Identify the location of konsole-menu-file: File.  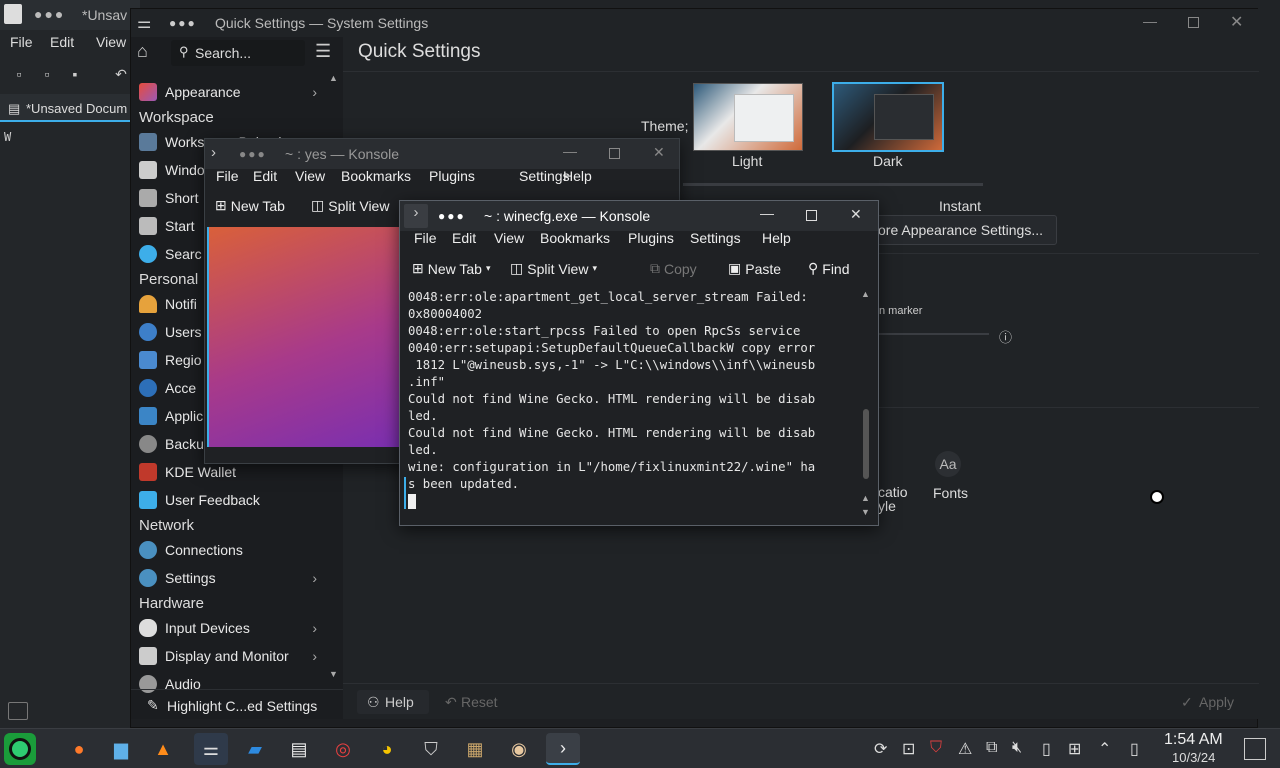
(425, 238).